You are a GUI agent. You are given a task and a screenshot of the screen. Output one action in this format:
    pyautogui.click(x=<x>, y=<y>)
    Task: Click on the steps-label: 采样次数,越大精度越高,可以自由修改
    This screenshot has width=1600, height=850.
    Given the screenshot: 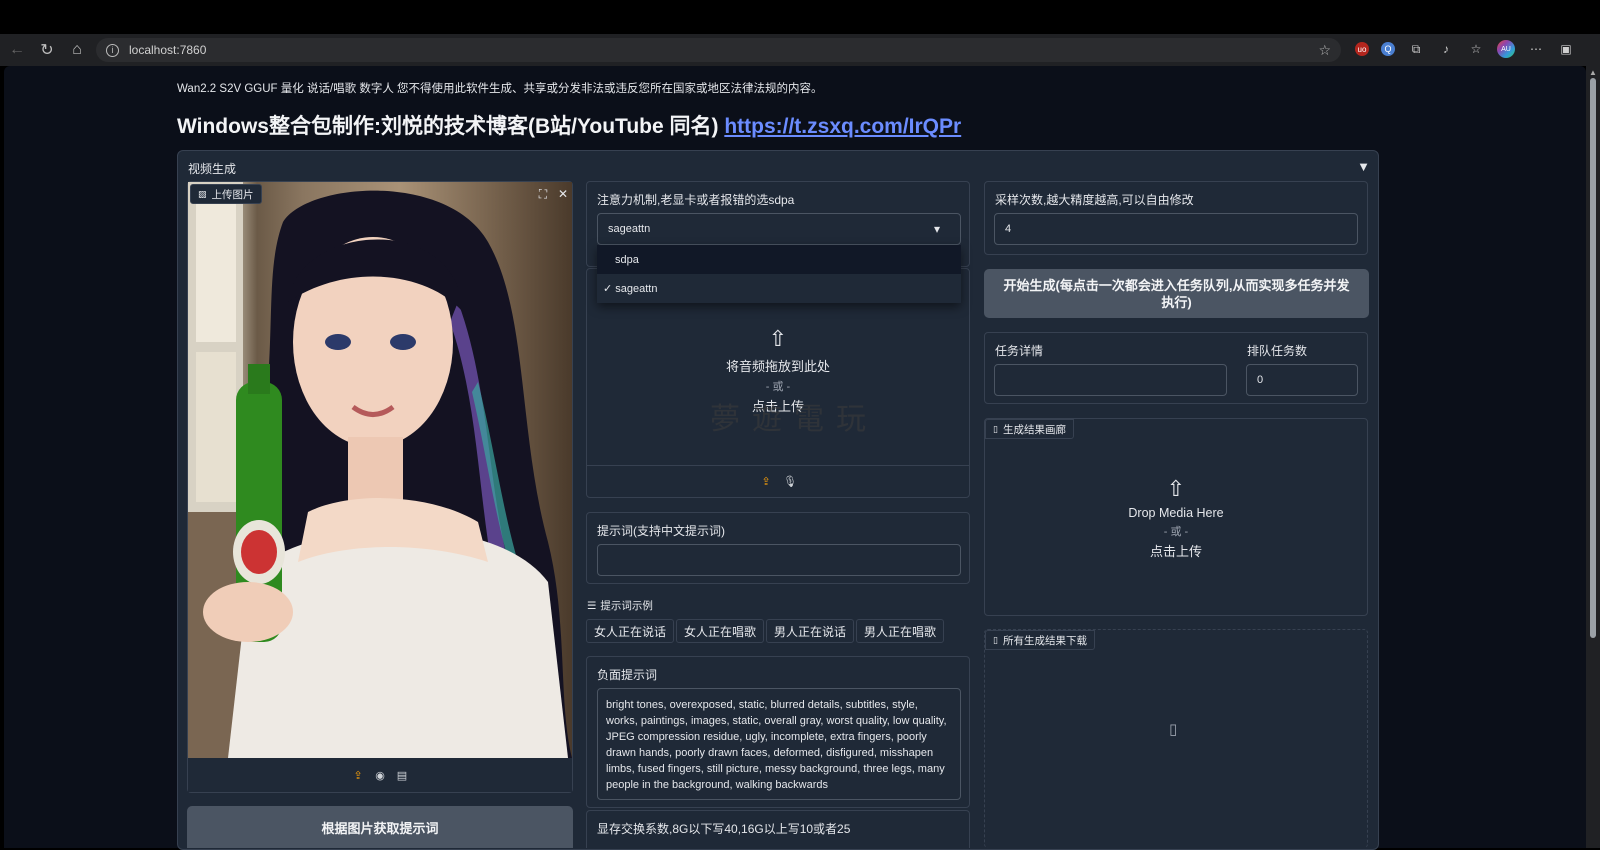 What is the action you would take?
    pyautogui.click(x=1094, y=200)
    